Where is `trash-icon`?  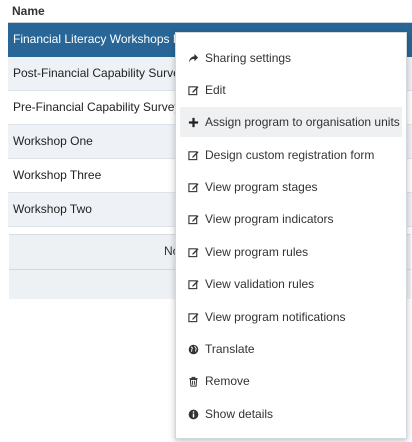
trash-icon is located at coordinates (193, 381).